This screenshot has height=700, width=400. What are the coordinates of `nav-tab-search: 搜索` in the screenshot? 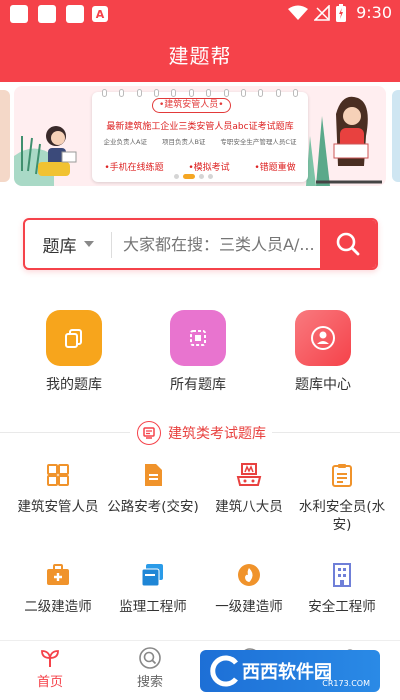 It's located at (150, 668).